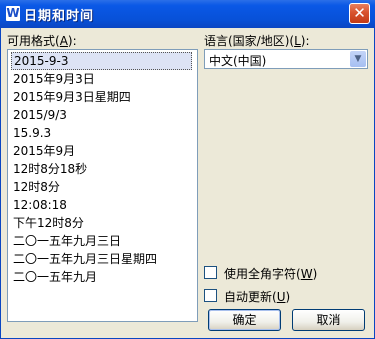 The image size is (375, 339). Describe the element at coordinates (210, 272) in the screenshot. I see `fullwidth-checkbox` at that location.